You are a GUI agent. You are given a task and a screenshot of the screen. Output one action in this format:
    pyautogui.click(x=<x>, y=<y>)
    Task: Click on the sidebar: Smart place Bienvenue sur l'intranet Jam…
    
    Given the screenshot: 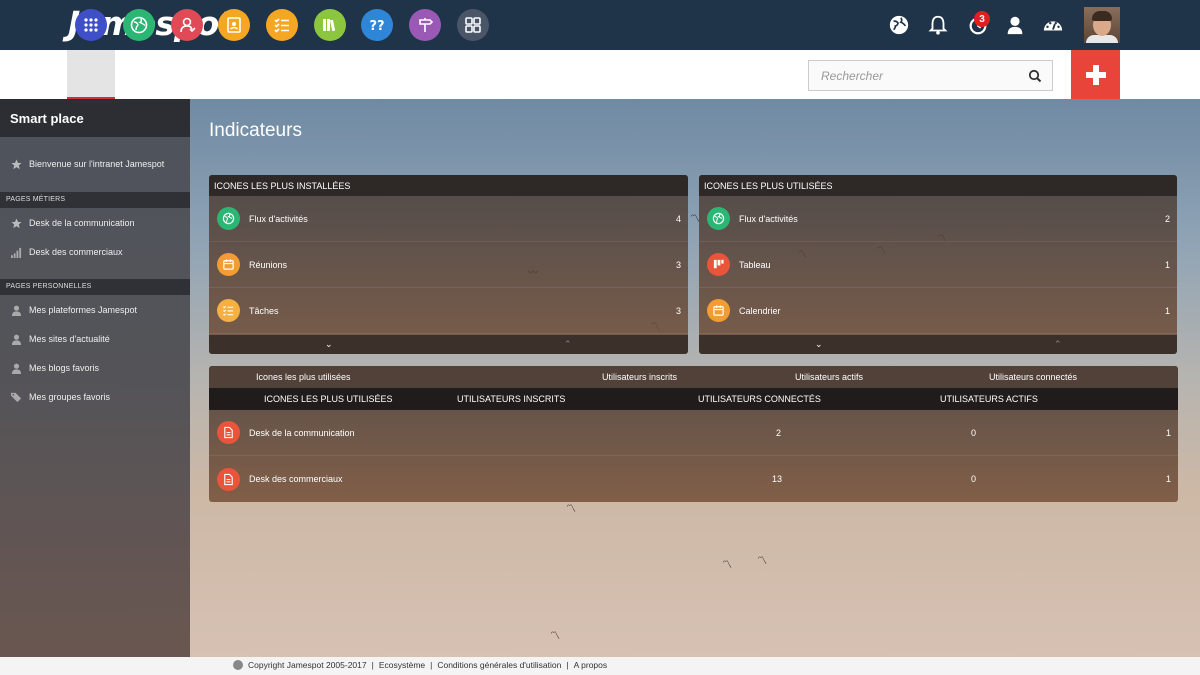 What is the action you would take?
    pyautogui.click(x=95, y=378)
    